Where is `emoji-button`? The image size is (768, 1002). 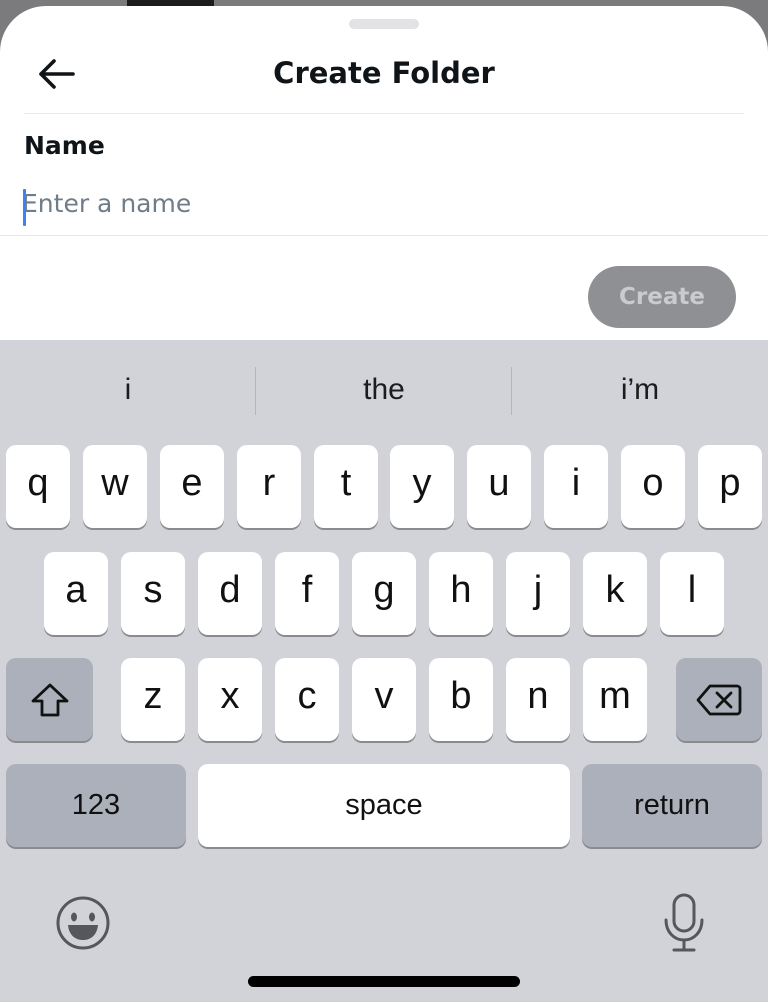
emoji-button is located at coordinates (83, 923).